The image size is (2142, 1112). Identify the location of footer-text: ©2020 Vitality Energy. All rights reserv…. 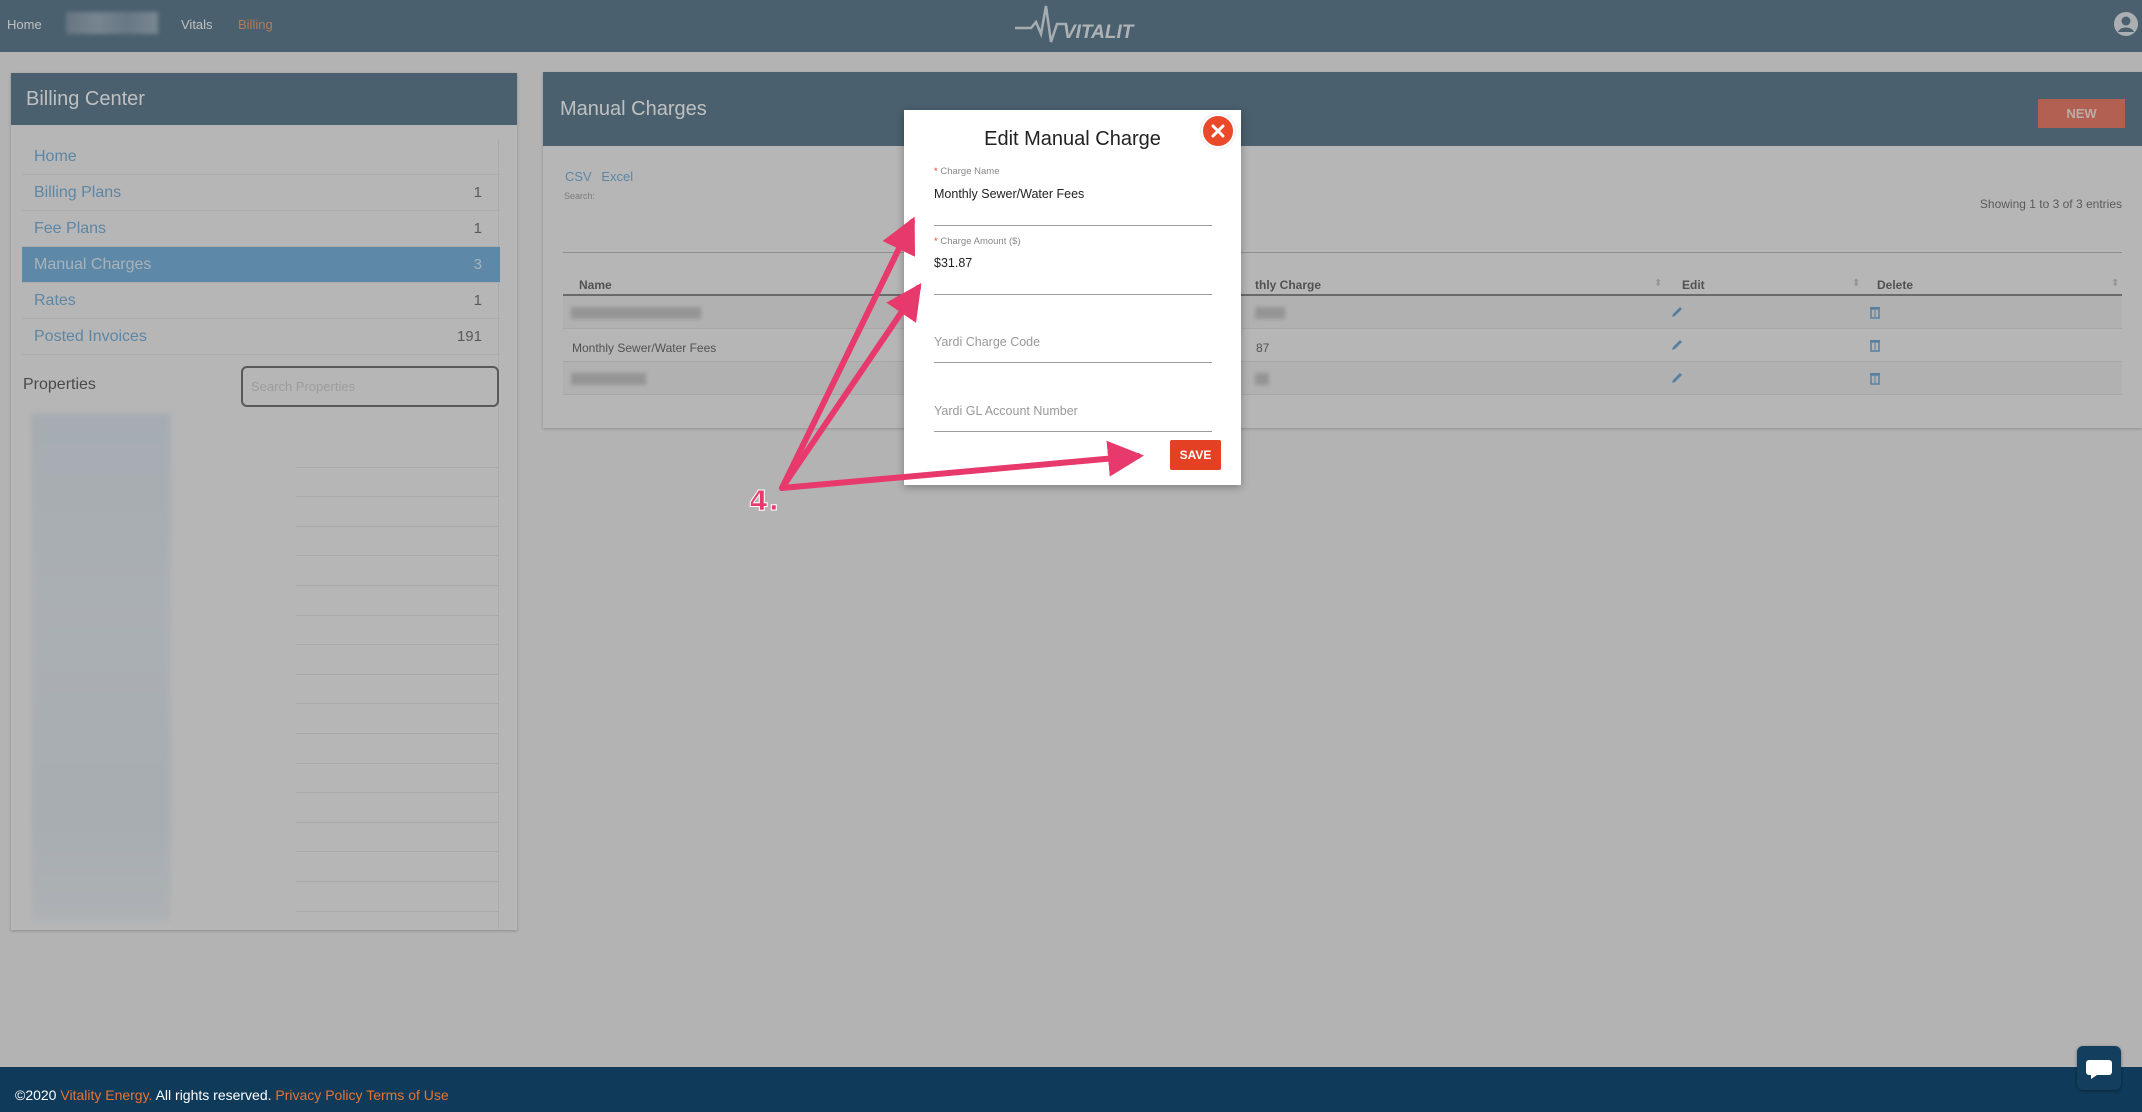
(232, 1095).